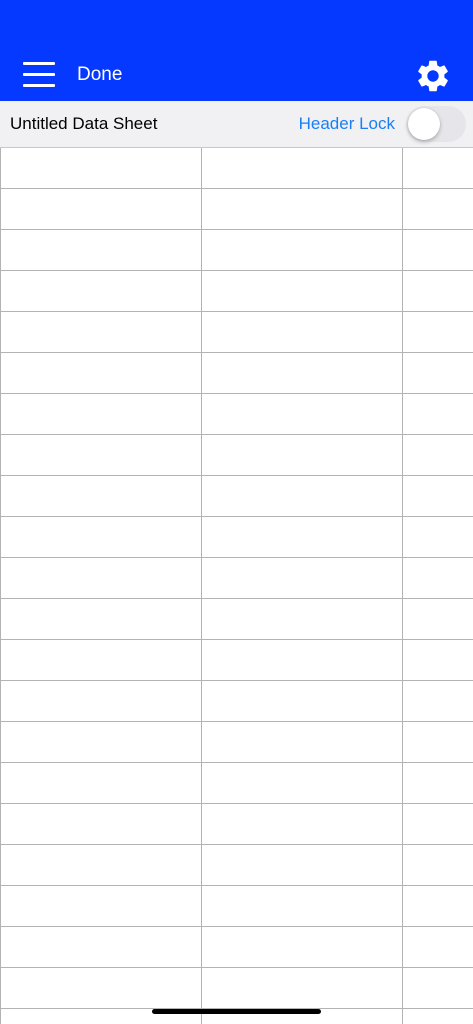 The height and width of the screenshot is (1024, 473). I want to click on done-button: Done, so click(99, 75).